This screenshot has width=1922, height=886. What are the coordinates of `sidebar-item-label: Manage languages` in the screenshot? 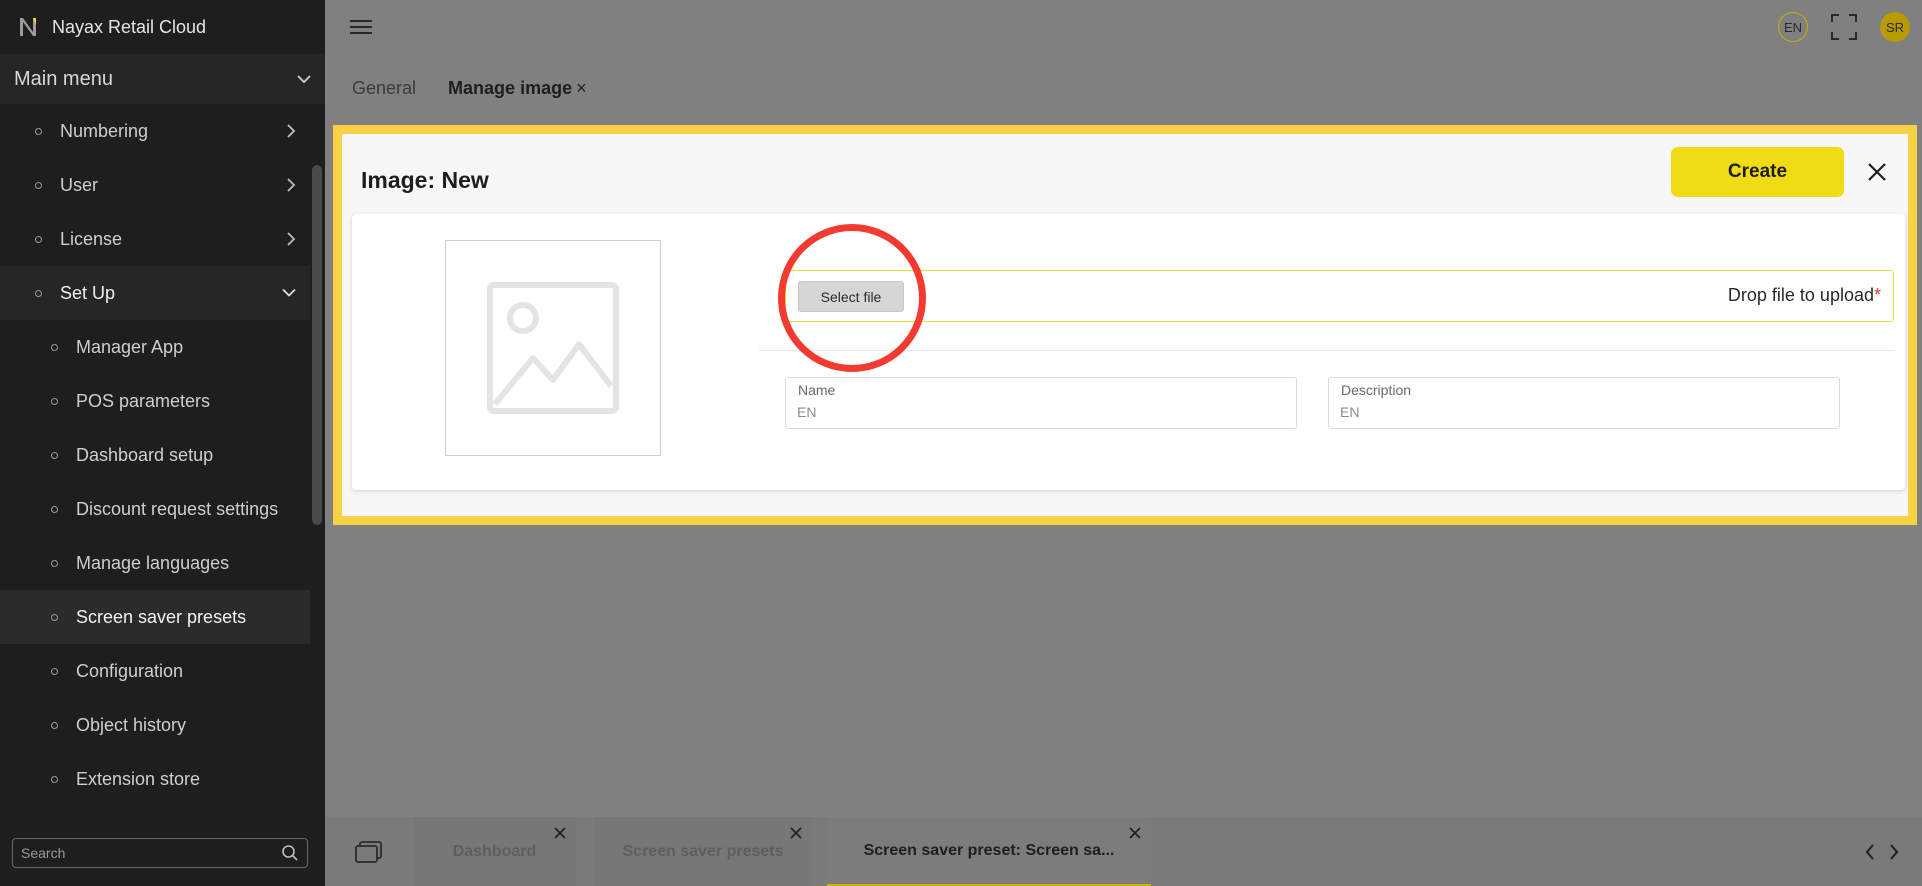 It's located at (153, 562).